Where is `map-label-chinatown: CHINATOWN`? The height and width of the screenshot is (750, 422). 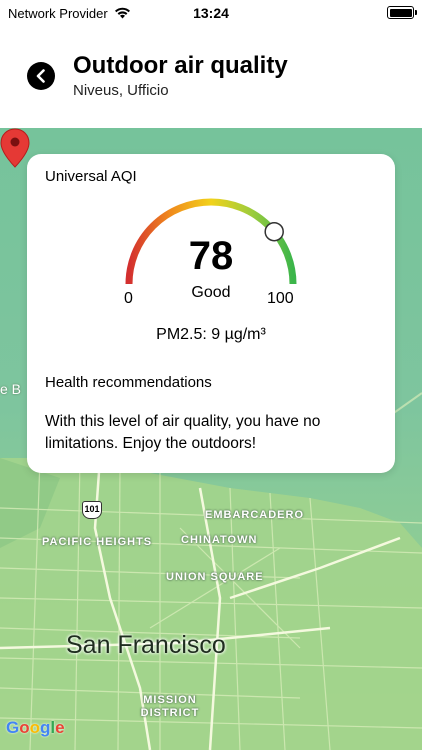
map-label-chinatown: CHINATOWN is located at coordinates (219, 540).